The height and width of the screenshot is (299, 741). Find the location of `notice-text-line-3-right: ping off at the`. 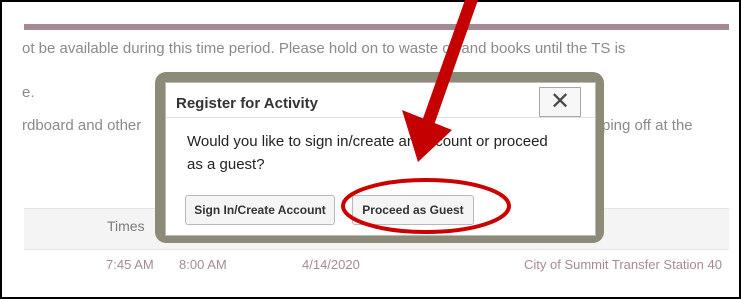

notice-text-line-3-right: ping off at the is located at coordinates (647, 125).